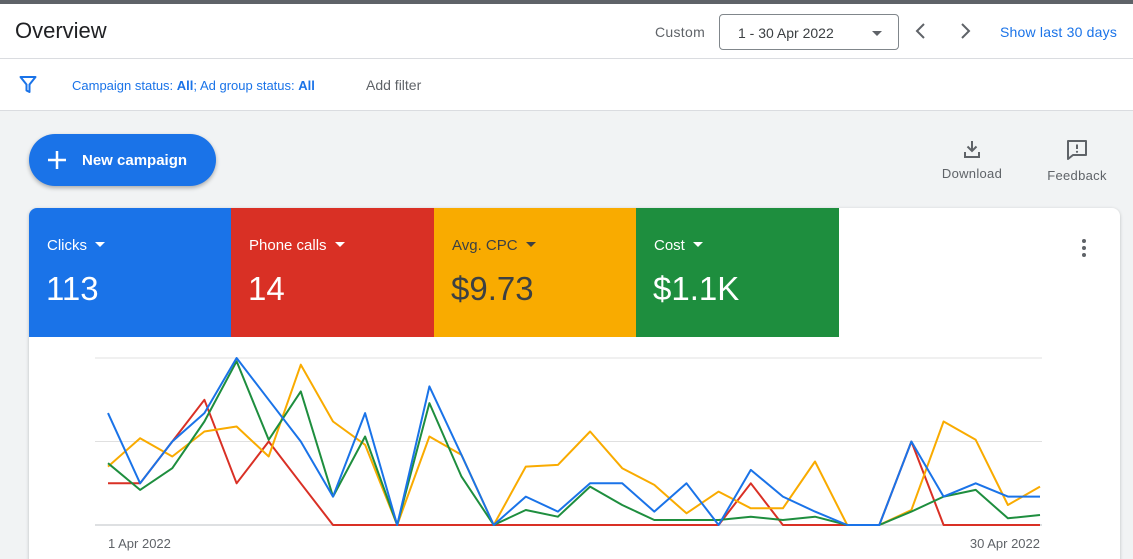 This screenshot has height=559, width=1133. I want to click on x-axis-end-label: 30 Apr 2022, so click(1005, 543).